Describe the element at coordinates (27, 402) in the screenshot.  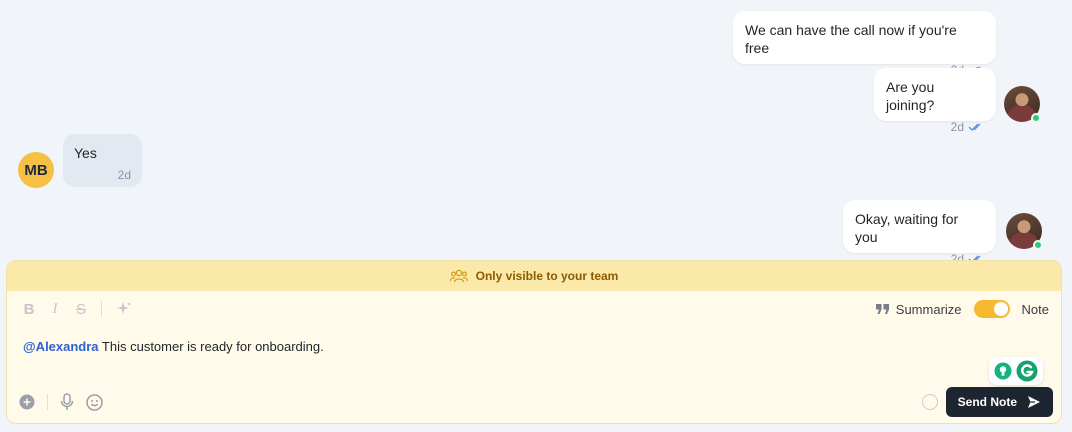
I see `add-icon` at that location.